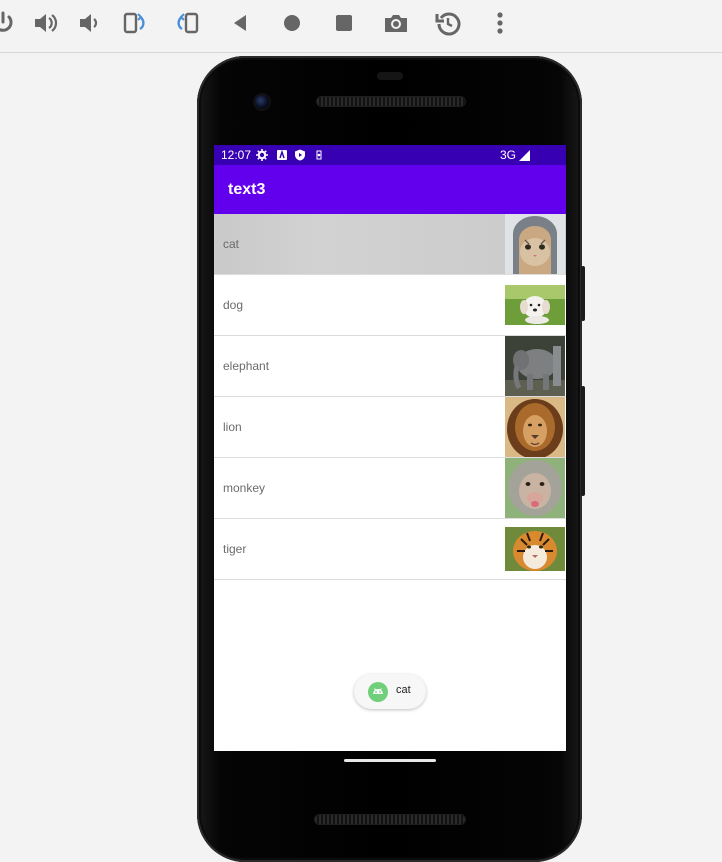  What do you see at coordinates (247, 189) in the screenshot?
I see `app-title: text3` at bounding box center [247, 189].